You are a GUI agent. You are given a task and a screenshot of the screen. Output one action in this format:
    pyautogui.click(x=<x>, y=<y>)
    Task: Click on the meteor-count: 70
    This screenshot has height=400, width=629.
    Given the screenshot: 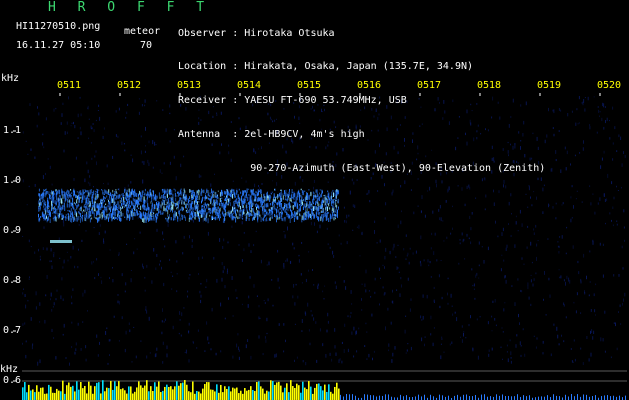 What is the action you would take?
    pyautogui.click(x=146, y=45)
    